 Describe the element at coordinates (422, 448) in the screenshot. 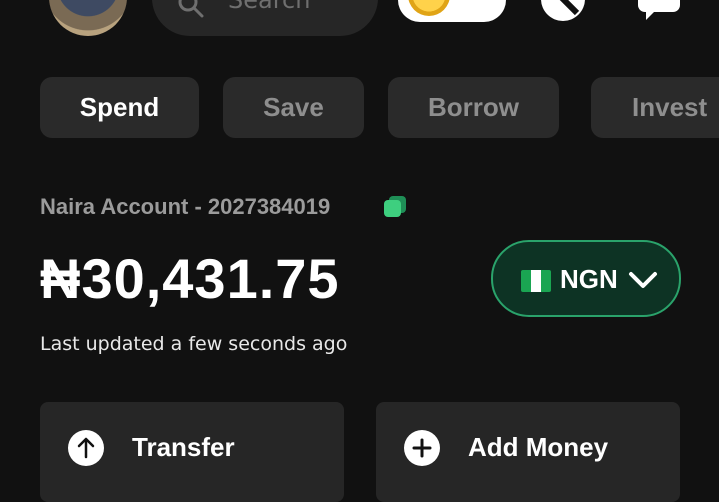

I see `plus-icon` at that location.